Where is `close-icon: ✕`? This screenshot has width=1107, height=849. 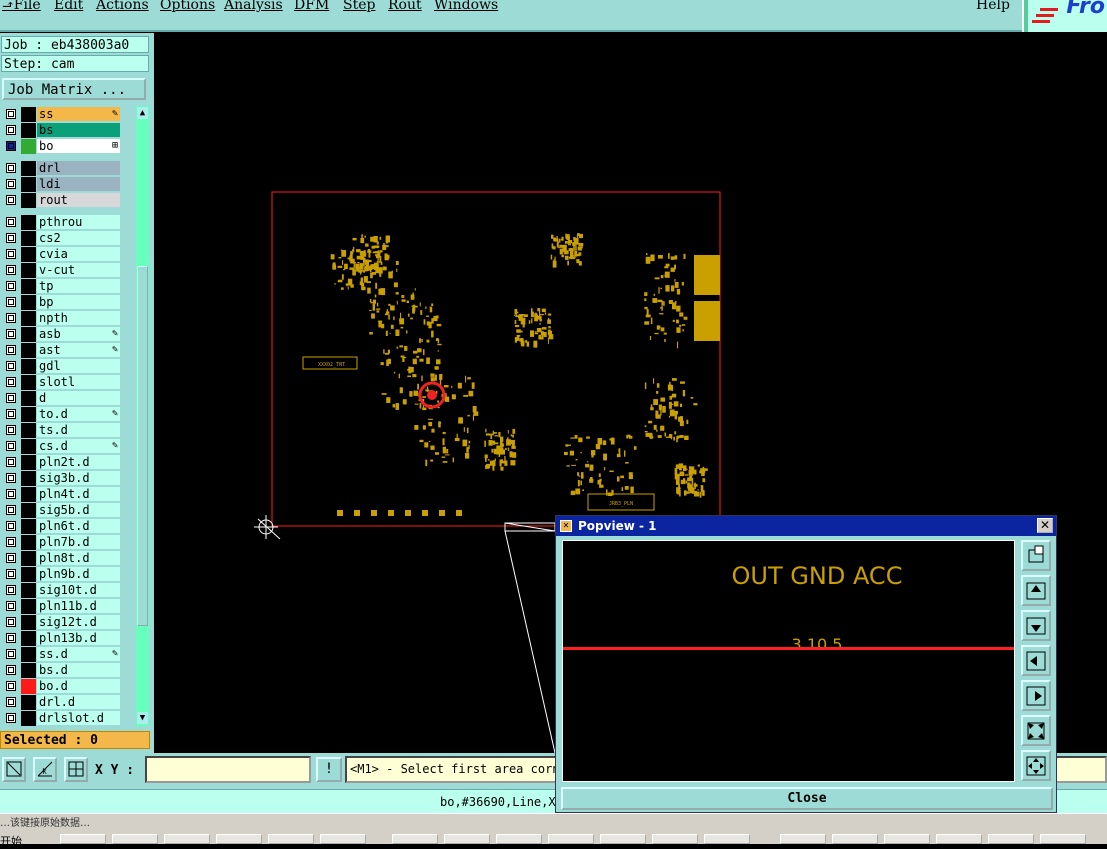
close-icon: ✕ is located at coordinates (1045, 525).